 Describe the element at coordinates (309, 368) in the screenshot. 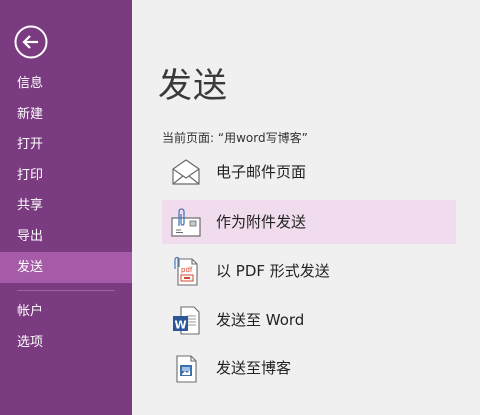

I see `send-to-blog-option: 发送至博客` at that location.